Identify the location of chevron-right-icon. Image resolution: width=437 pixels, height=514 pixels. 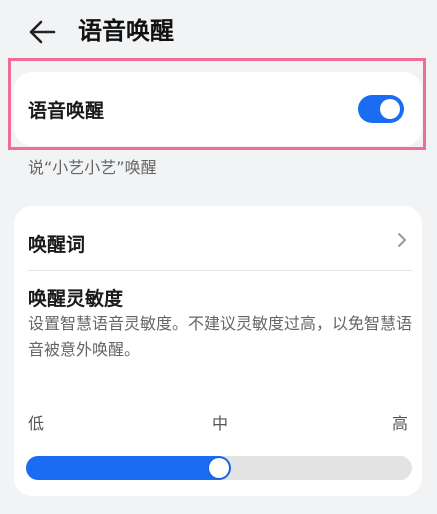
(402, 240).